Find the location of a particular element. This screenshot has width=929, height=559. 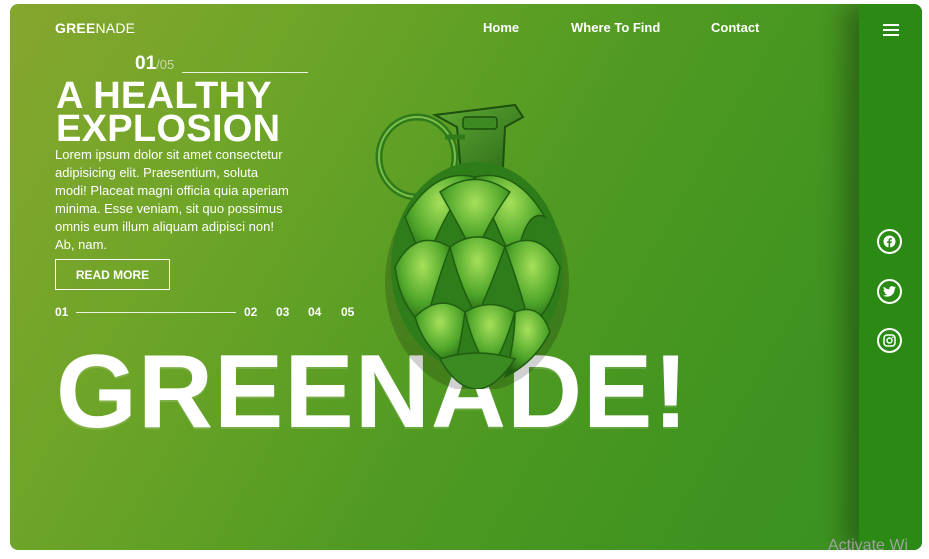

nav-where-to-find: Where To Find is located at coordinates (615, 27).